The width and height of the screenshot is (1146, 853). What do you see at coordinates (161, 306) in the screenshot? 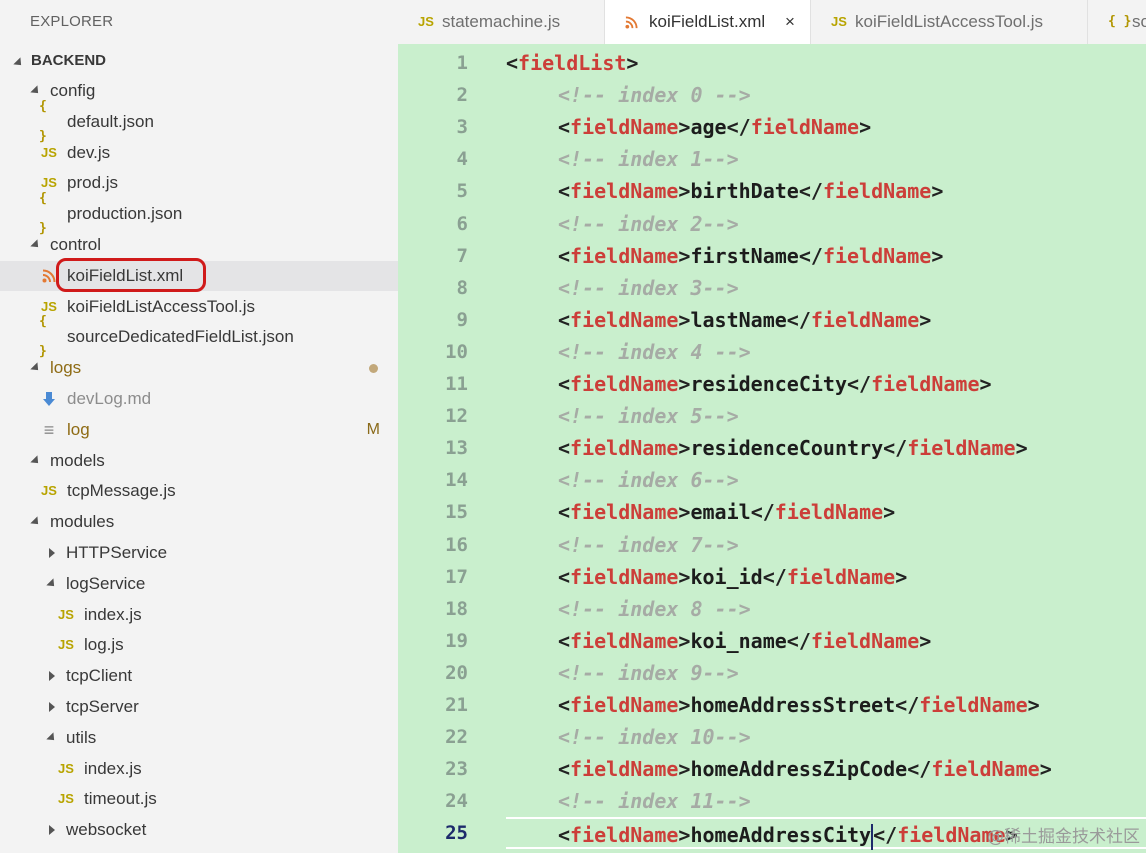
I see `file-name: koiFieldListAccessTool.js` at bounding box center [161, 306].